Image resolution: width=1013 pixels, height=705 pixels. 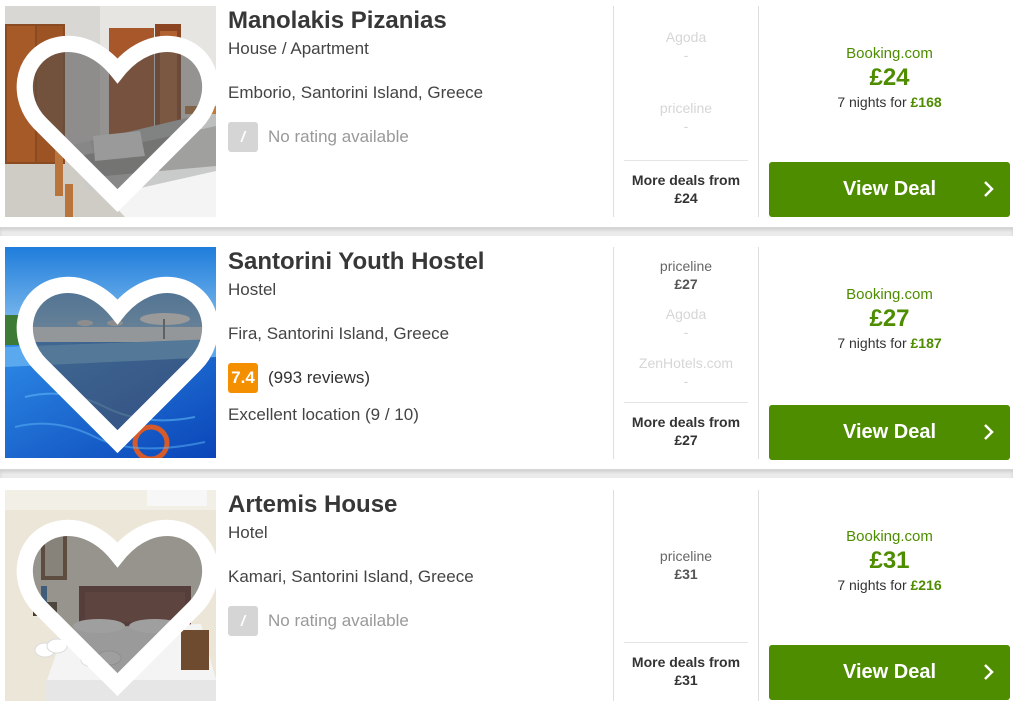 I want to click on hotel-name: Santorini Youth Hostel, so click(x=418, y=262).